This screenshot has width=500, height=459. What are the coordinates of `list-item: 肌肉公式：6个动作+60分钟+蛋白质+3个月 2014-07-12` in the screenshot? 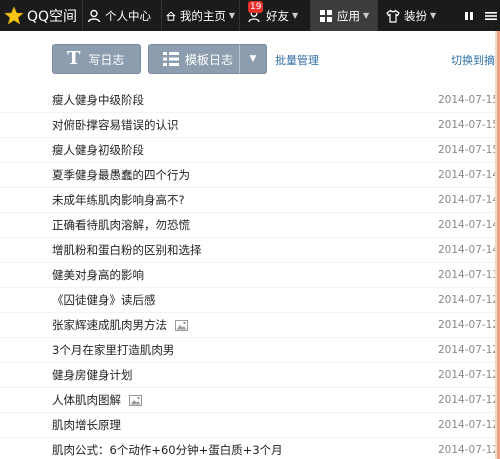 It's located at (250, 448).